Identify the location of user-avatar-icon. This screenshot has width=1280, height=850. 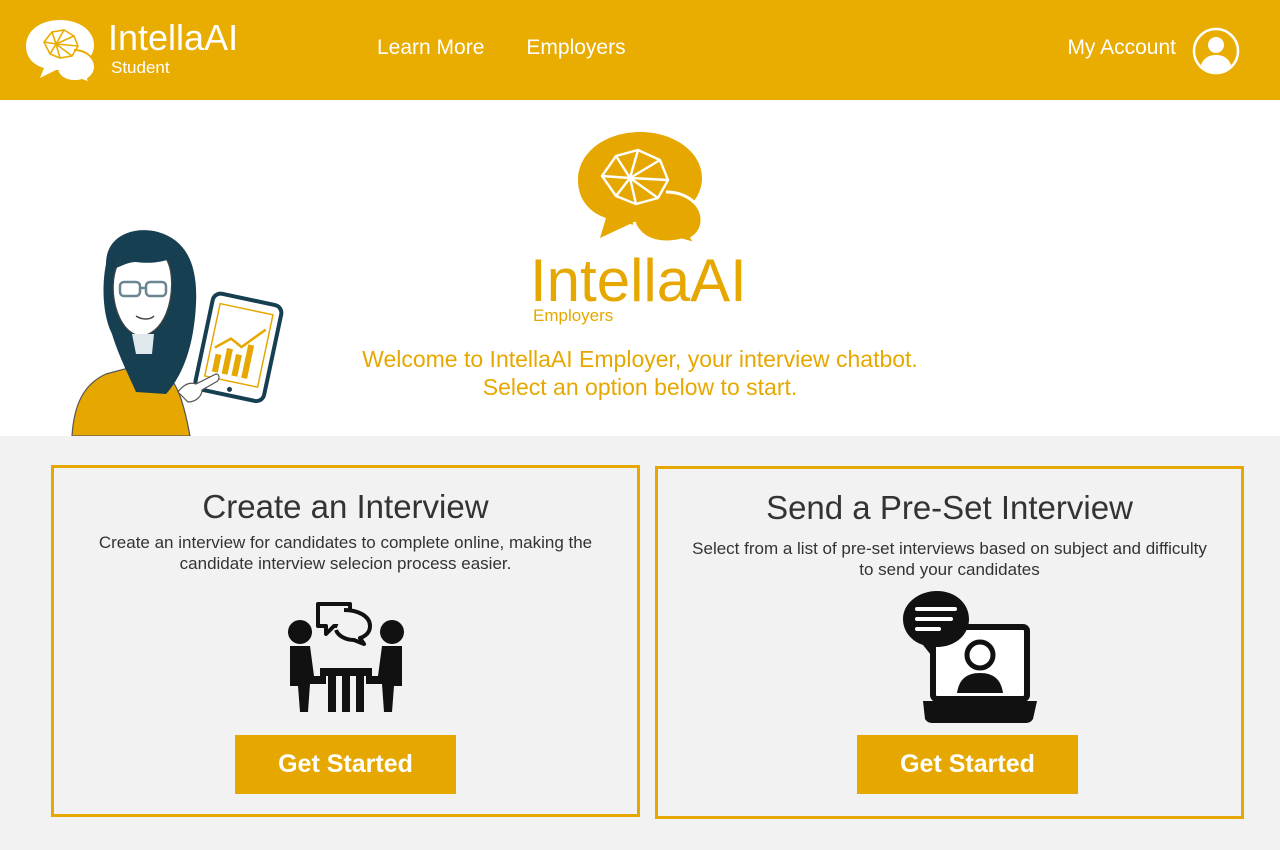
(1216, 51).